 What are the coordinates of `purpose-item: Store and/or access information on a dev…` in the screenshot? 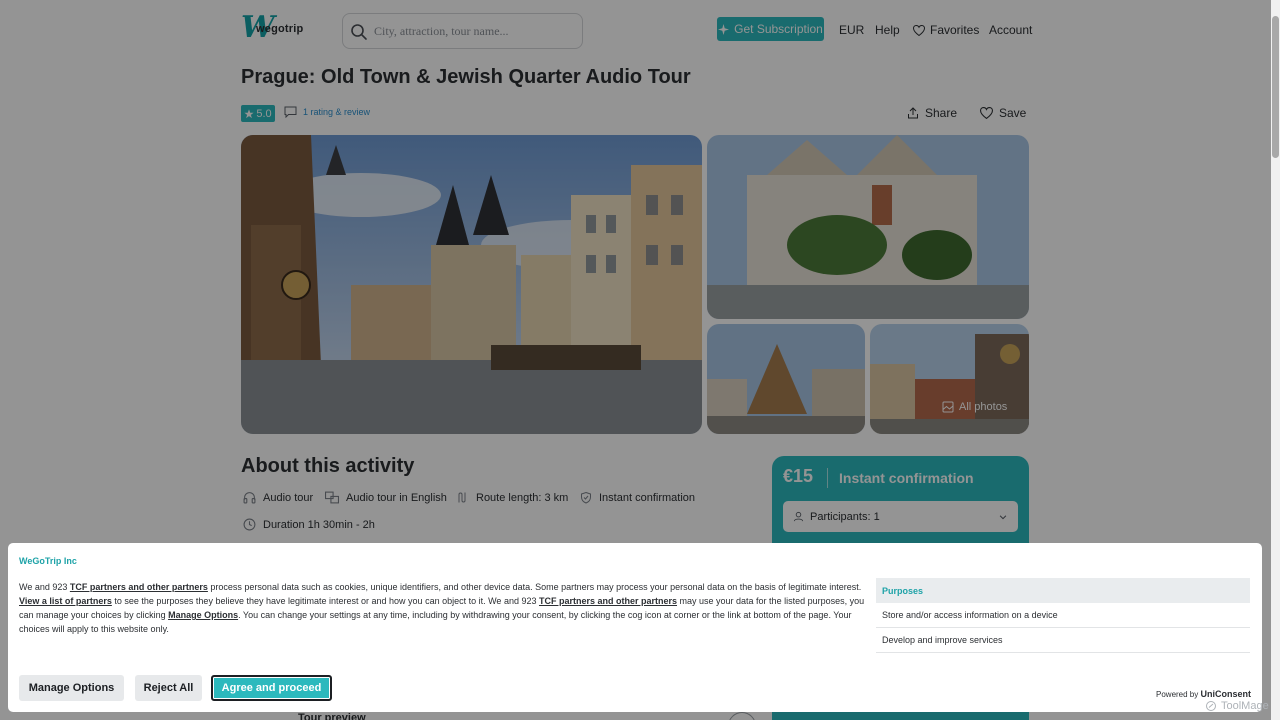 It's located at (1063, 615).